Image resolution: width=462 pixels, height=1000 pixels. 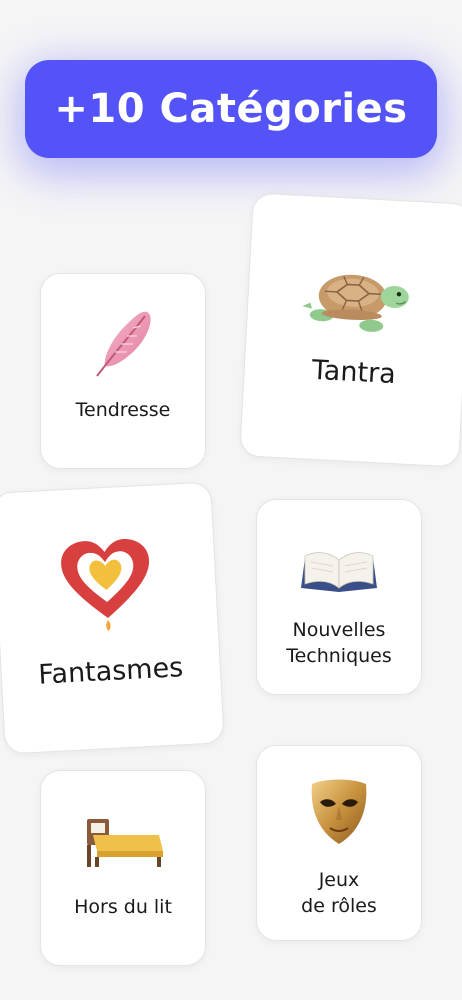 What do you see at coordinates (339, 643) in the screenshot?
I see `category-label: Nouvelles Techniques` at bounding box center [339, 643].